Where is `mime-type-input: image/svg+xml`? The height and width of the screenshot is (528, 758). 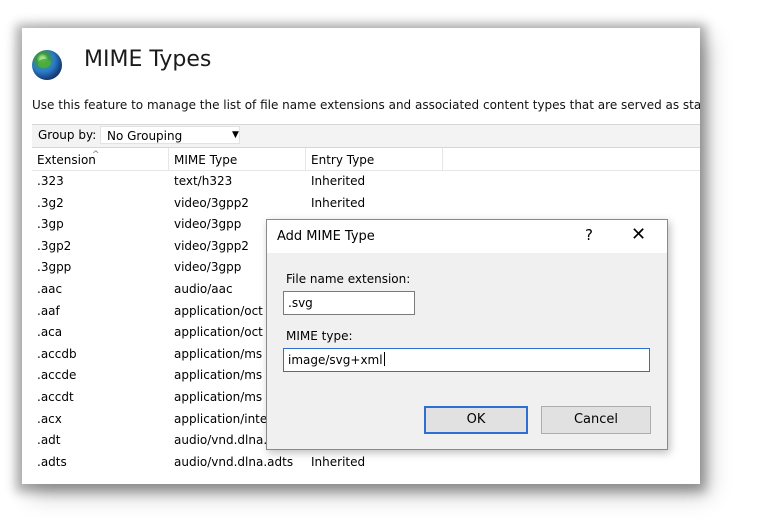
mime-type-input: image/svg+xml is located at coordinates (466, 360).